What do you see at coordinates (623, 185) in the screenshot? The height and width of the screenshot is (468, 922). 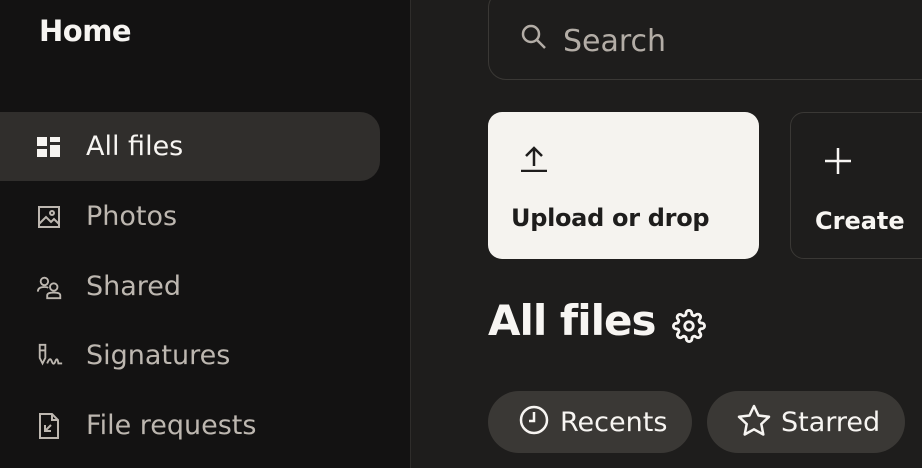 I see `upload-button: Upload or drop` at bounding box center [623, 185].